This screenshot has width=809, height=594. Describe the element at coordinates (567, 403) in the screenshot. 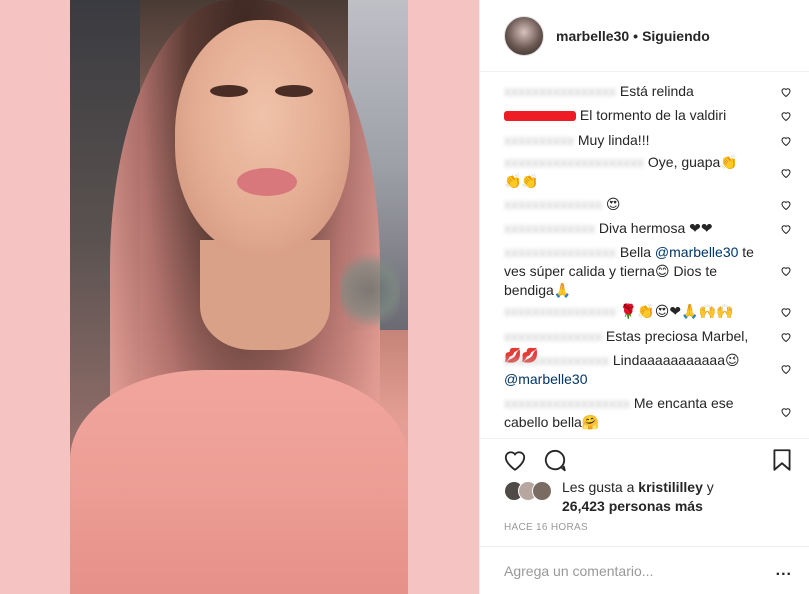

I see `comment-author-redacted: xxxxxxxxxxxxxxxxxx` at that location.